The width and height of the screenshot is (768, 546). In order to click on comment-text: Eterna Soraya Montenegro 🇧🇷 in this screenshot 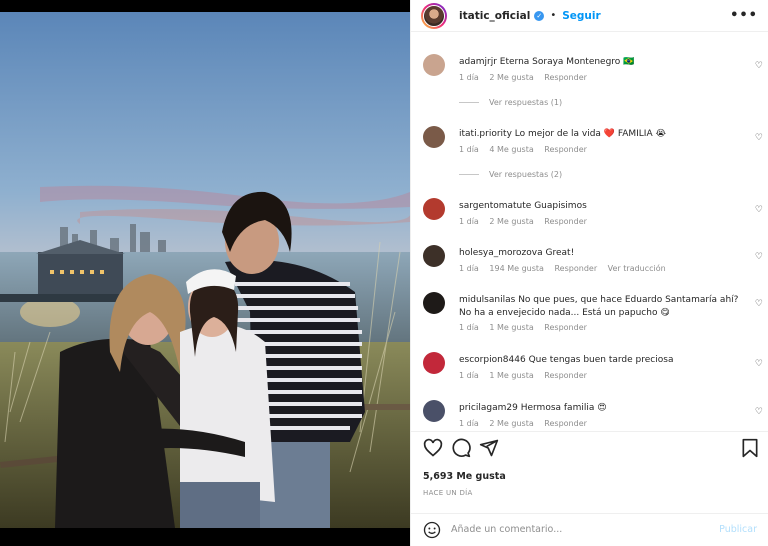, I will do `click(567, 62)`.